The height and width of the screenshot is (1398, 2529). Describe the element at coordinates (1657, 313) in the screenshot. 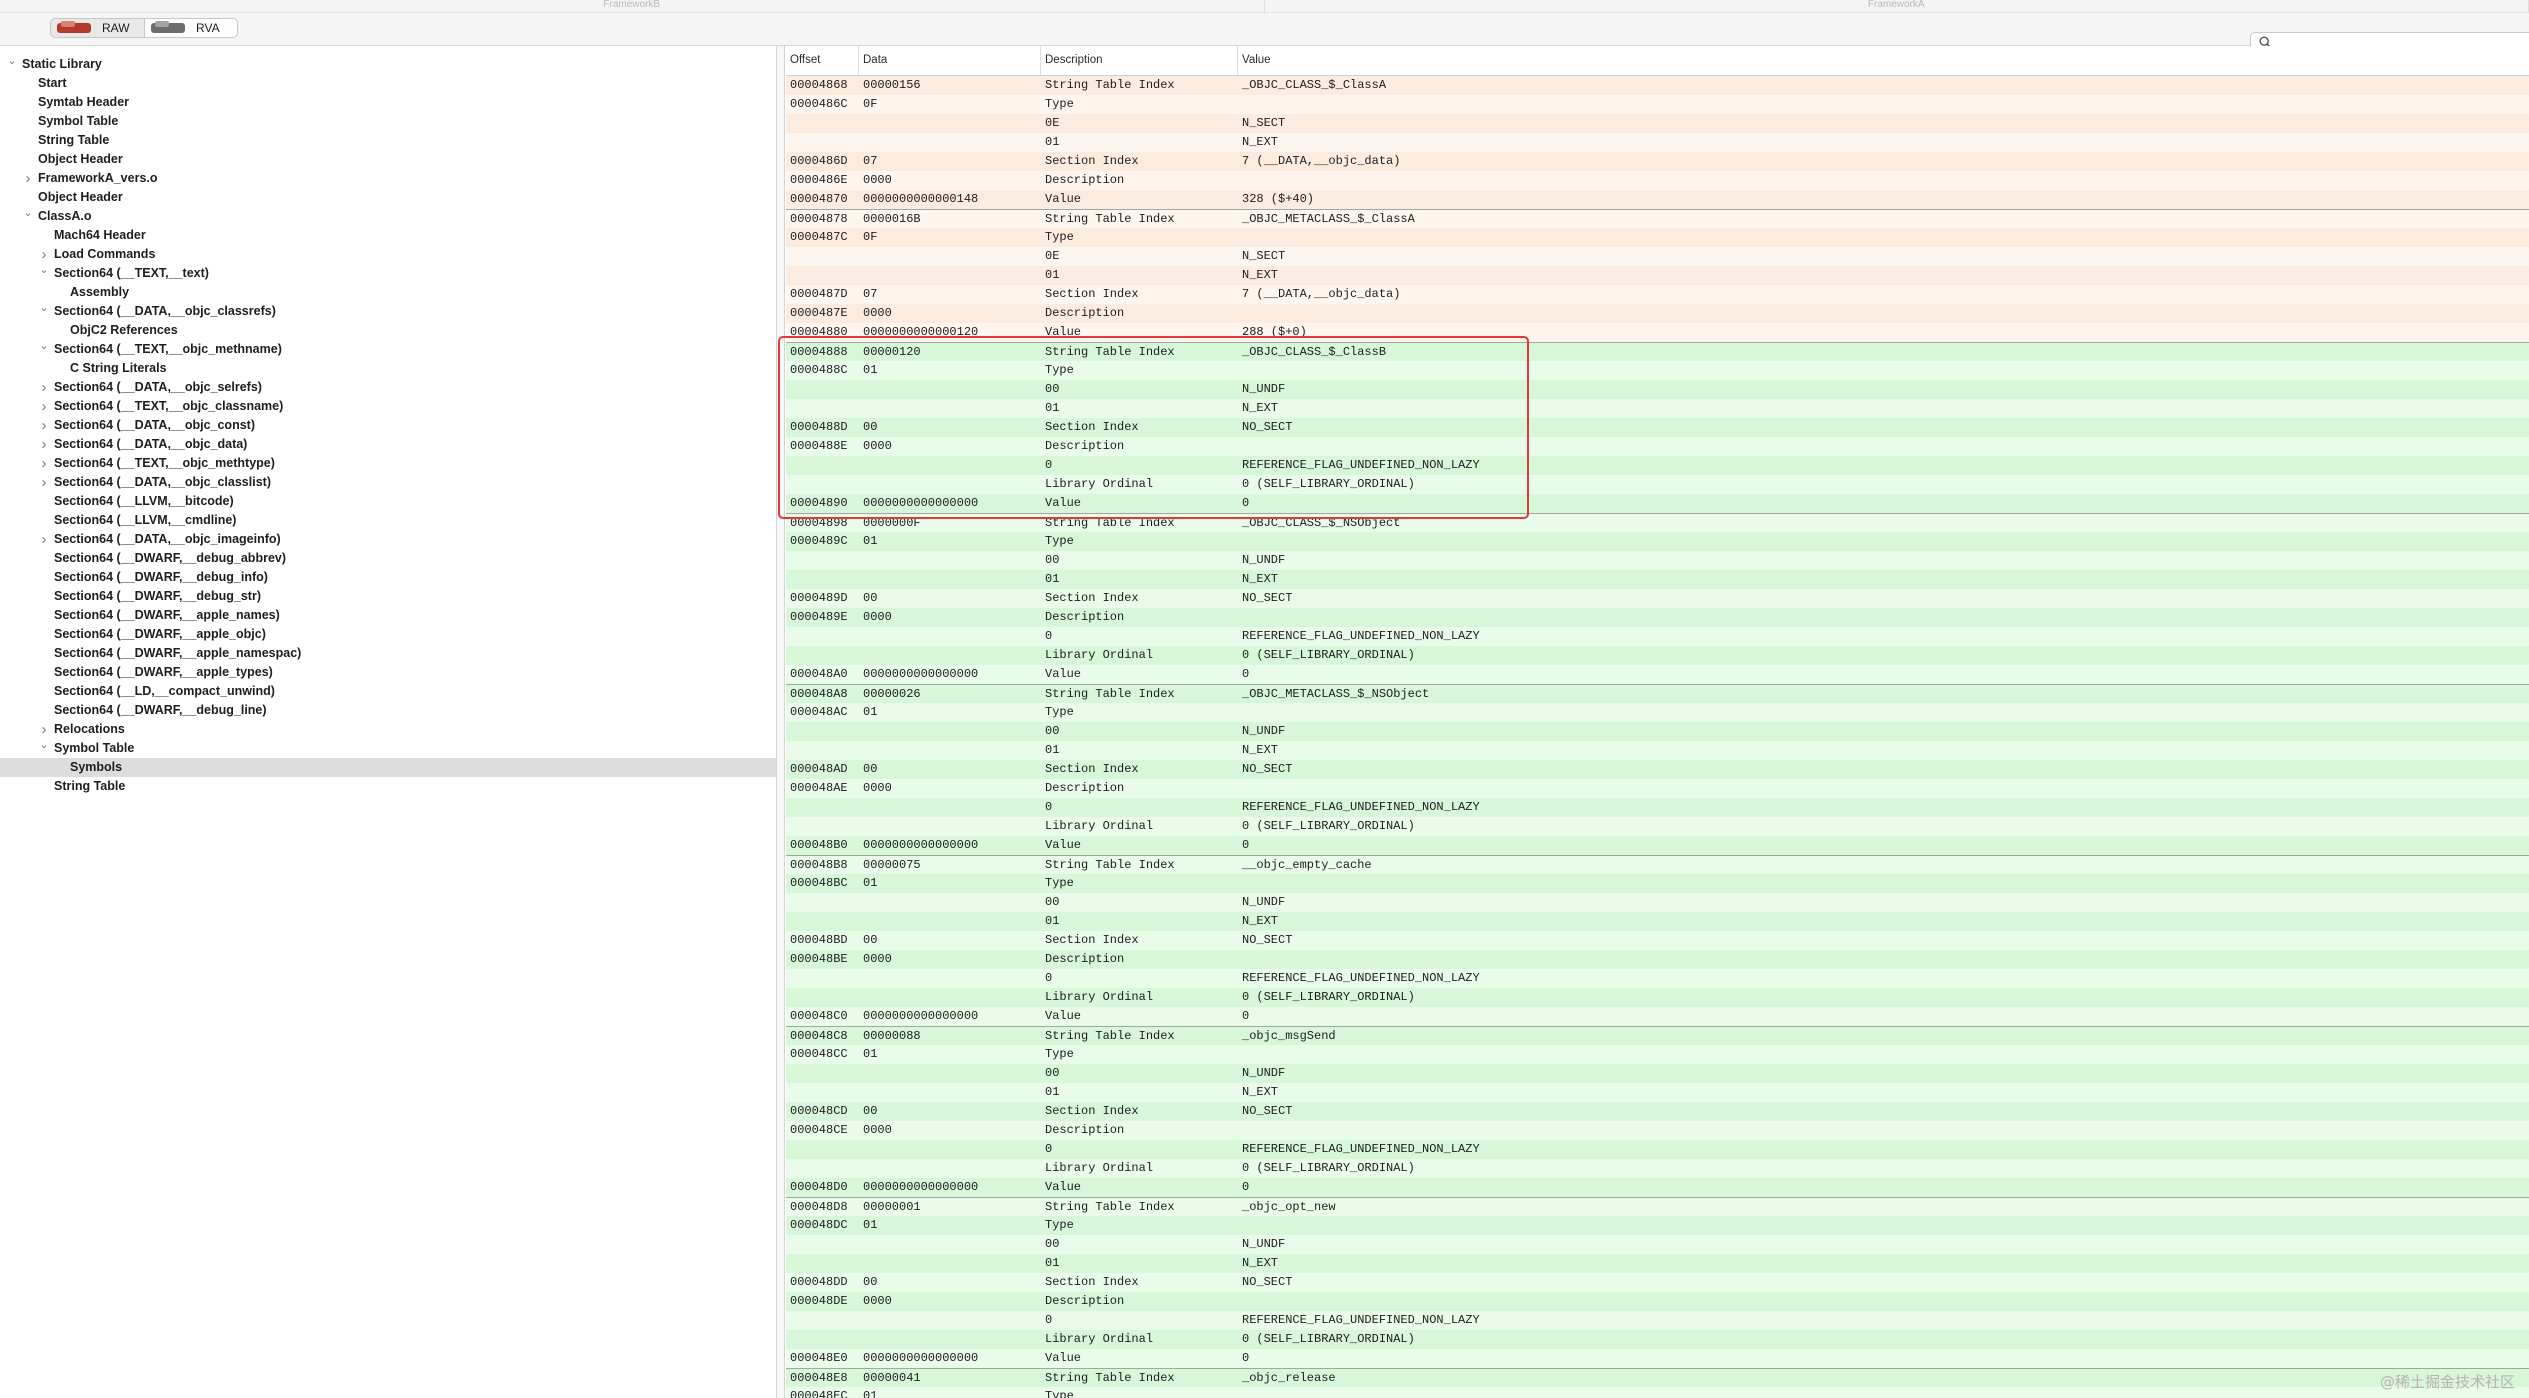

I see `table-row: 0000487E 0000 Description` at that location.